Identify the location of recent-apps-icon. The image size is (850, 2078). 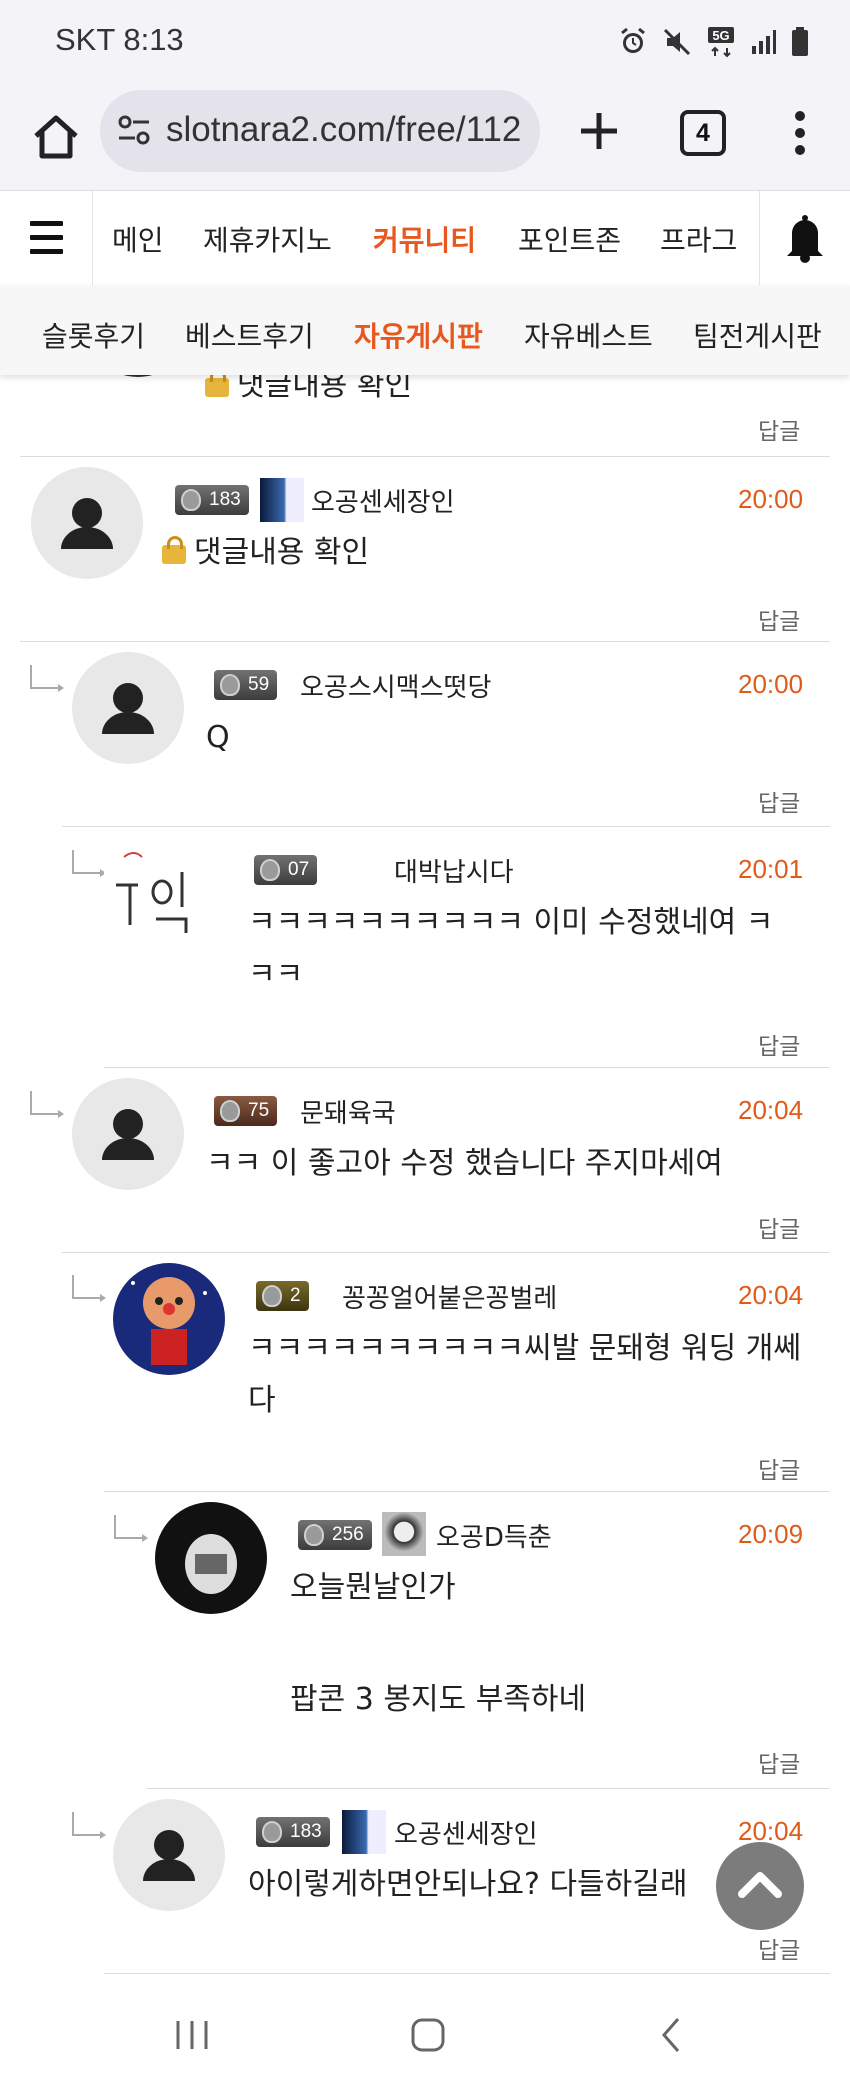
(192, 2035).